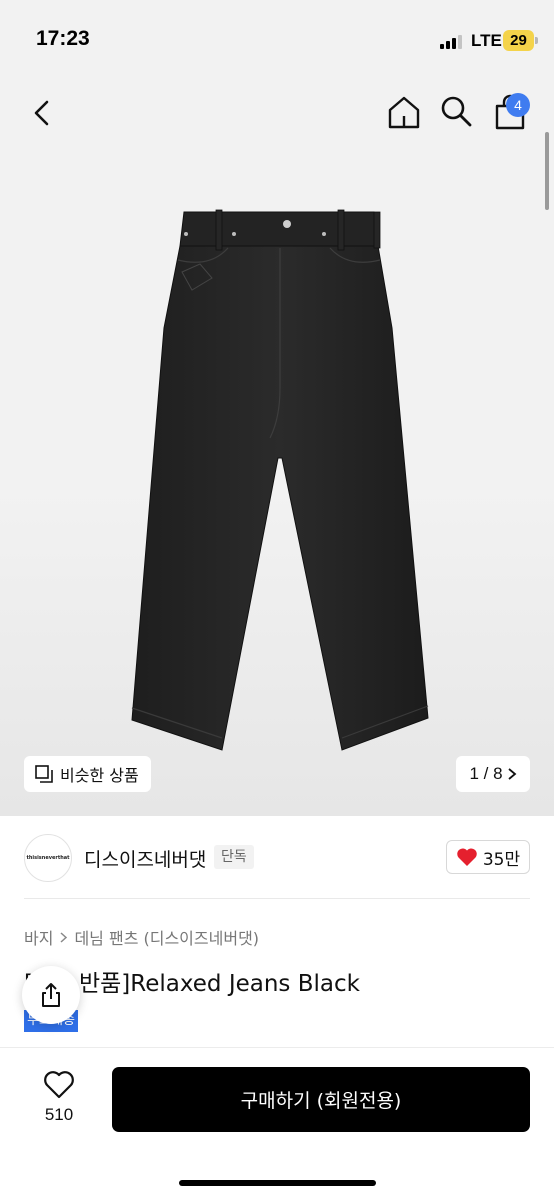 The image size is (554, 1200). I want to click on brand-like-count: 35만, so click(501, 859).